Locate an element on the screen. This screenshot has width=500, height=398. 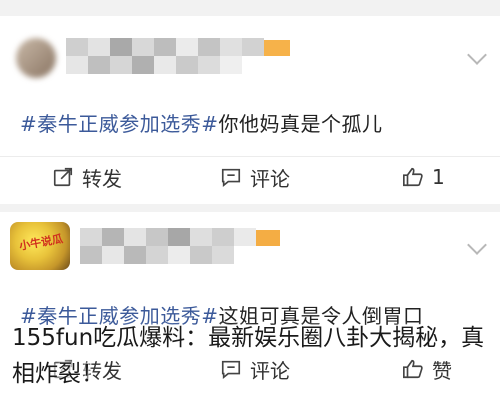
comment-button: 评论 is located at coordinates (255, 177).